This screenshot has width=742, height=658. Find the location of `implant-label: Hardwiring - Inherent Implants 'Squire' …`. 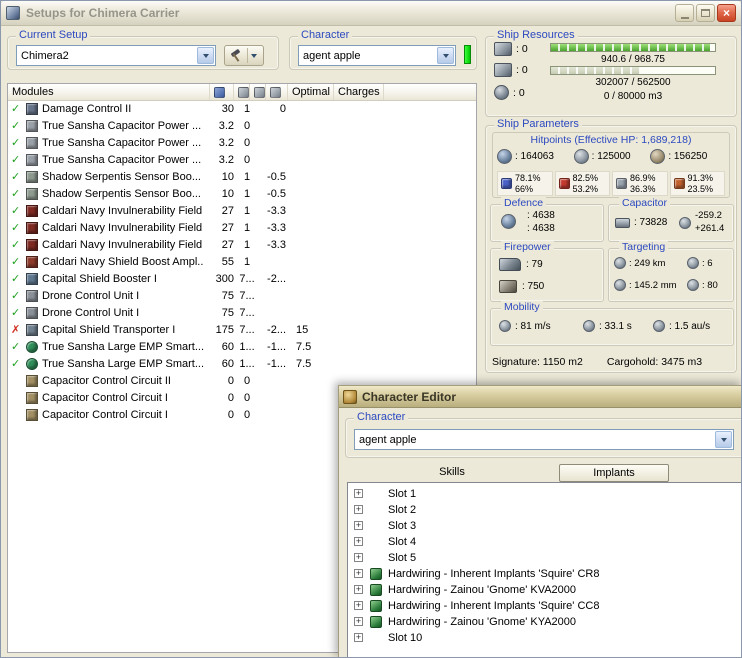

implant-label: Hardwiring - Inherent Implants 'Squire' … is located at coordinates (494, 574).